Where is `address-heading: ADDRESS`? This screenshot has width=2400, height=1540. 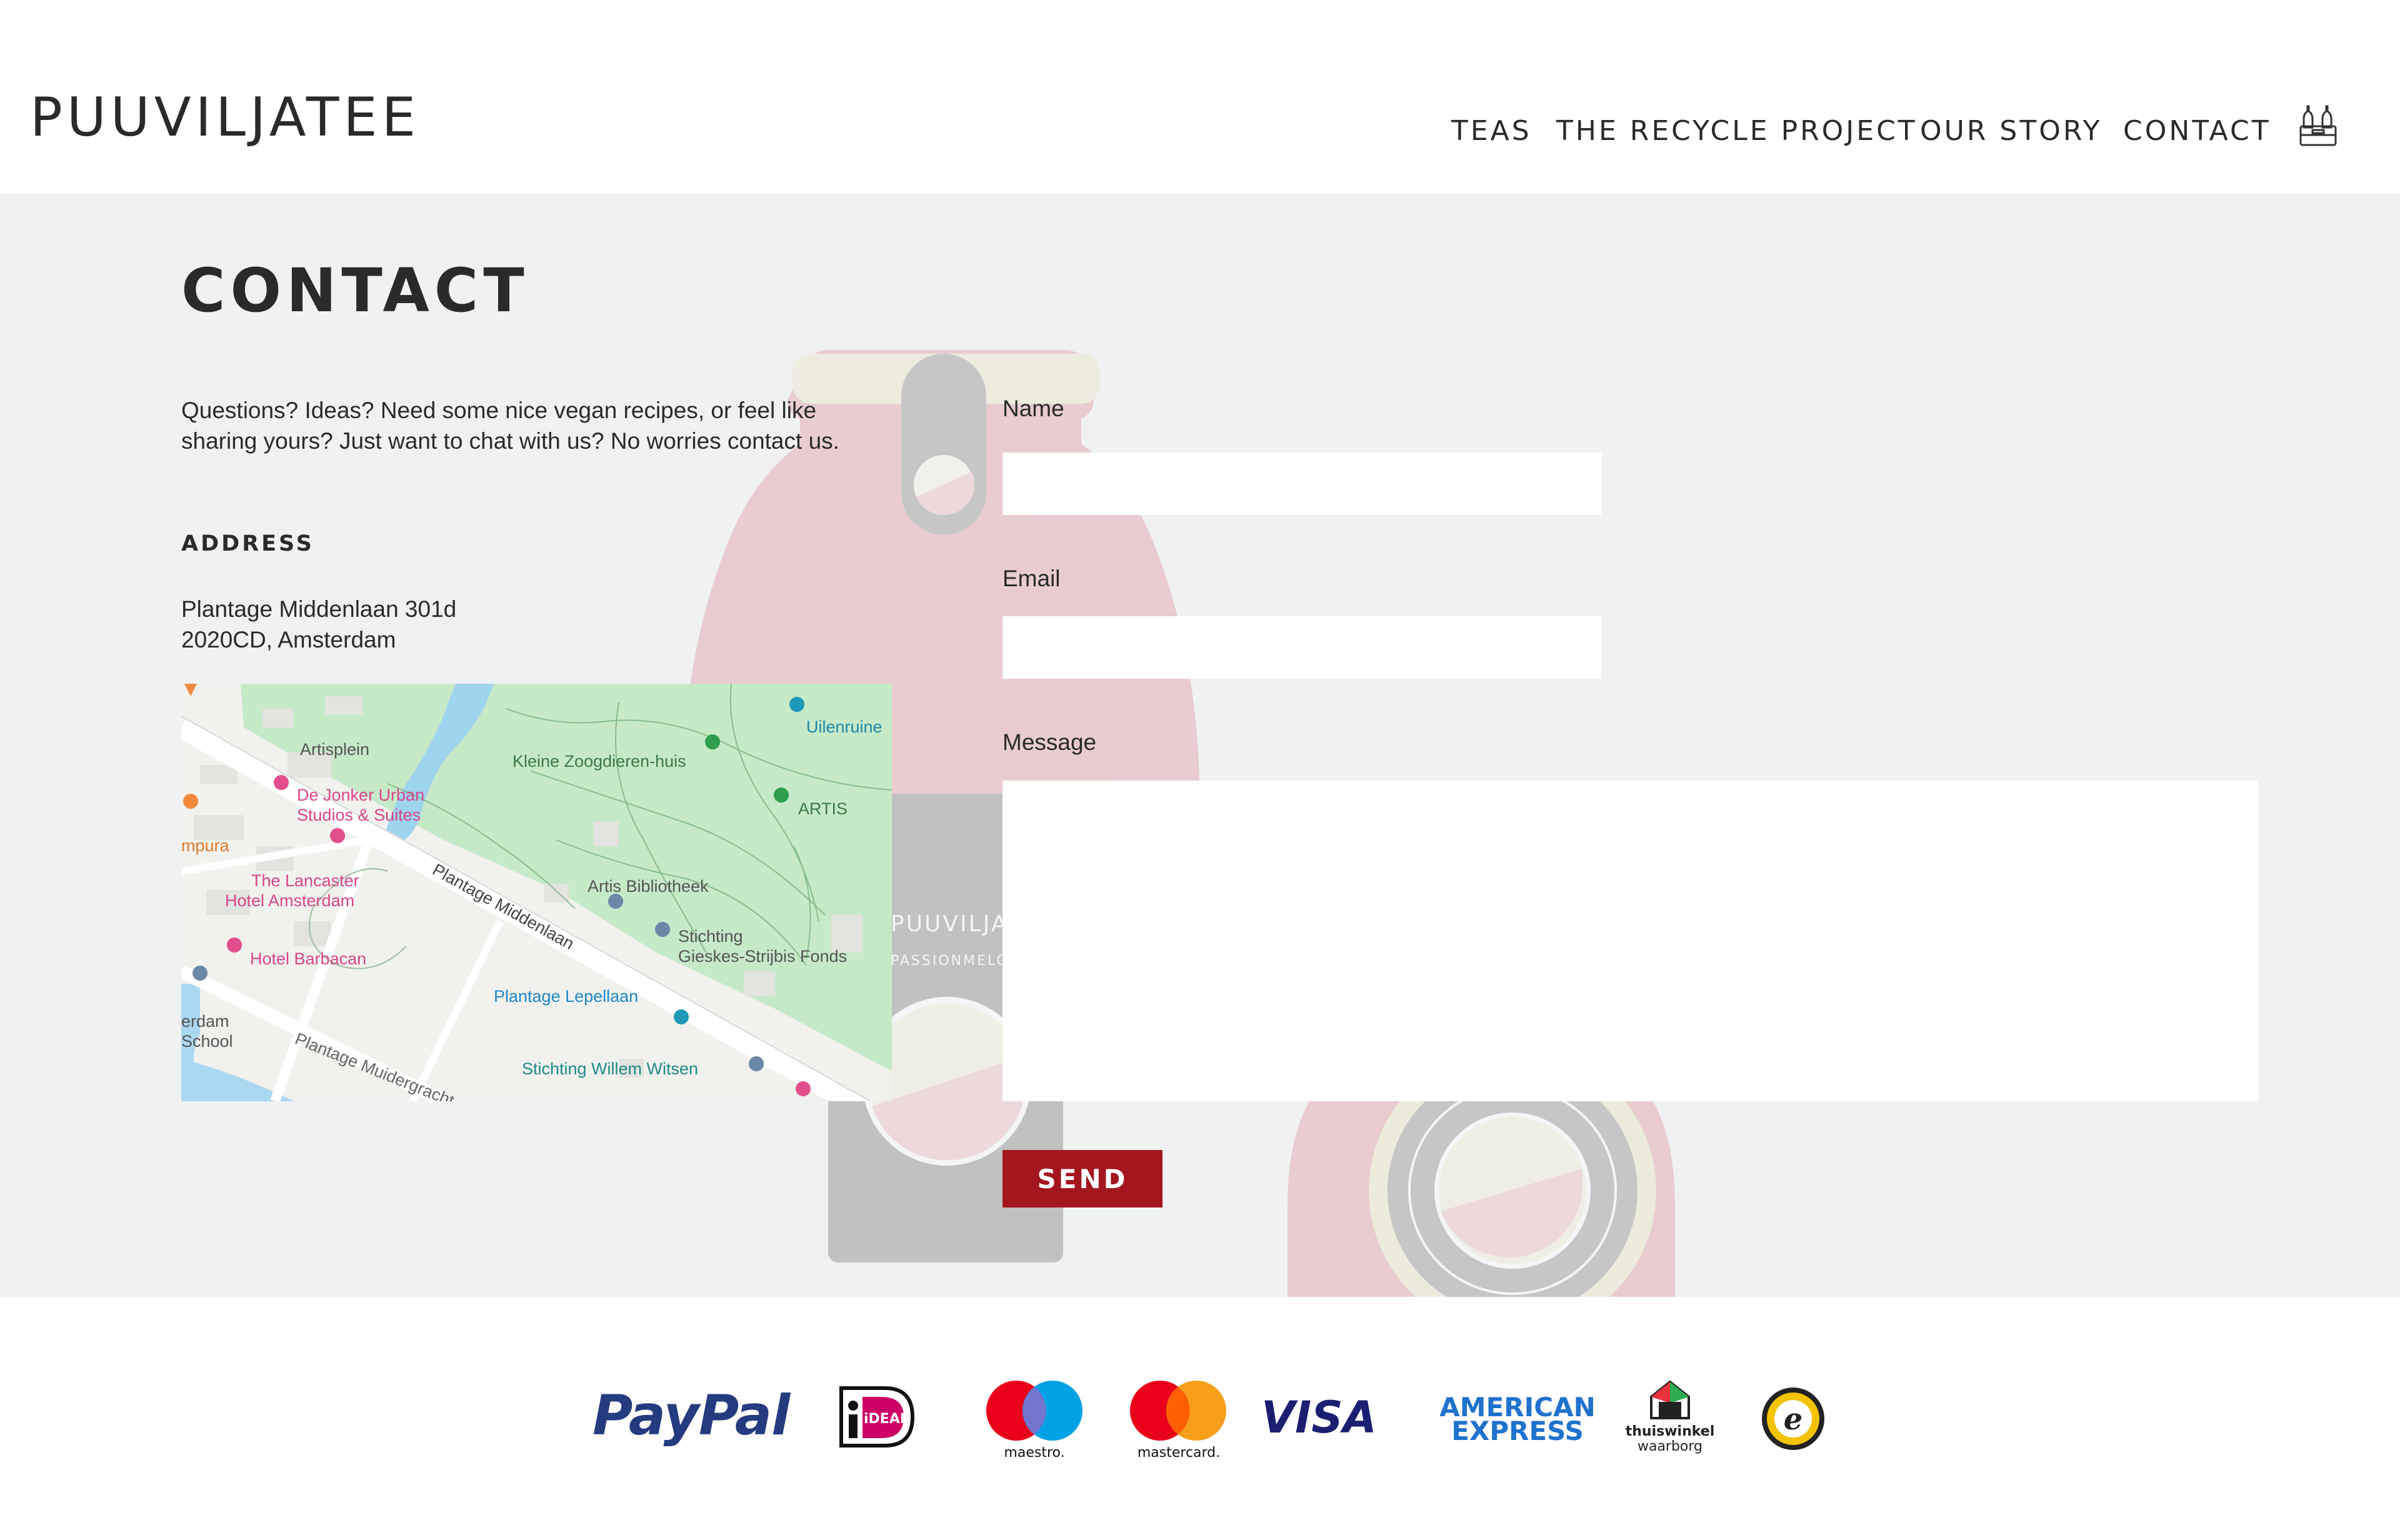
address-heading: ADDRESS is located at coordinates (247, 543).